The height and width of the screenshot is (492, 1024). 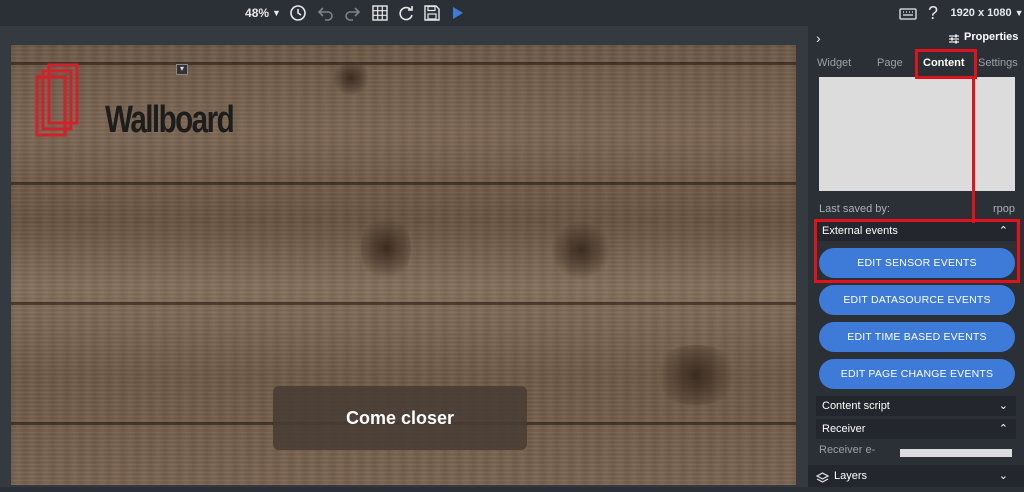 I want to click on layers-title: Layers, so click(x=851, y=476).